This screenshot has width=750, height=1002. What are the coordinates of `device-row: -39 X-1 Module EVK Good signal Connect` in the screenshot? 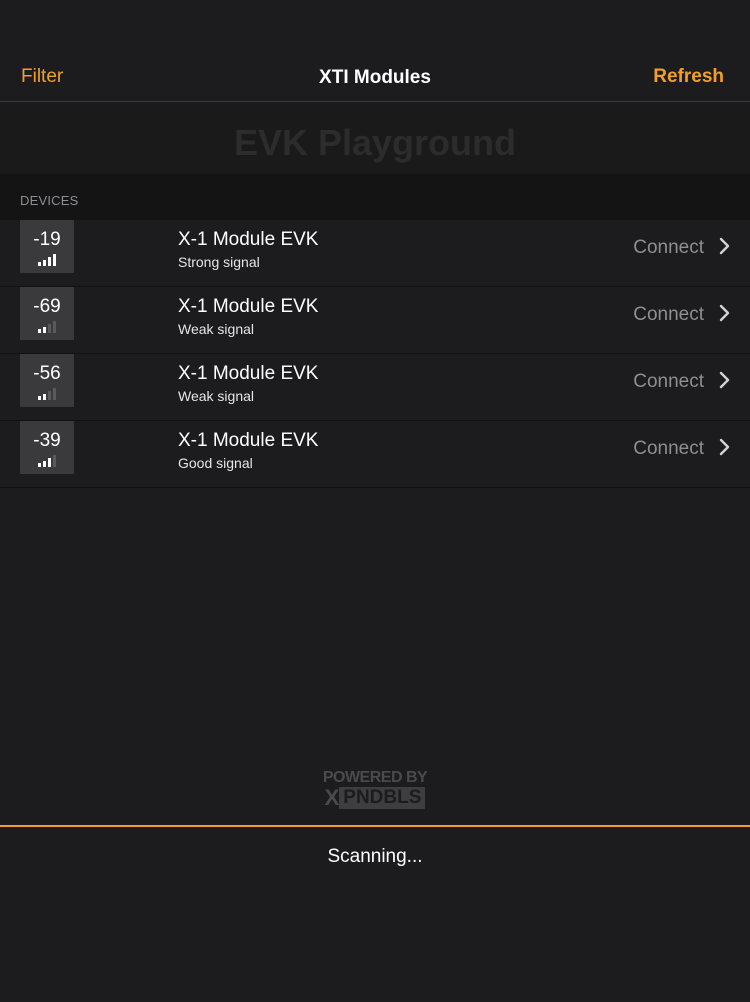 It's located at (375, 454).